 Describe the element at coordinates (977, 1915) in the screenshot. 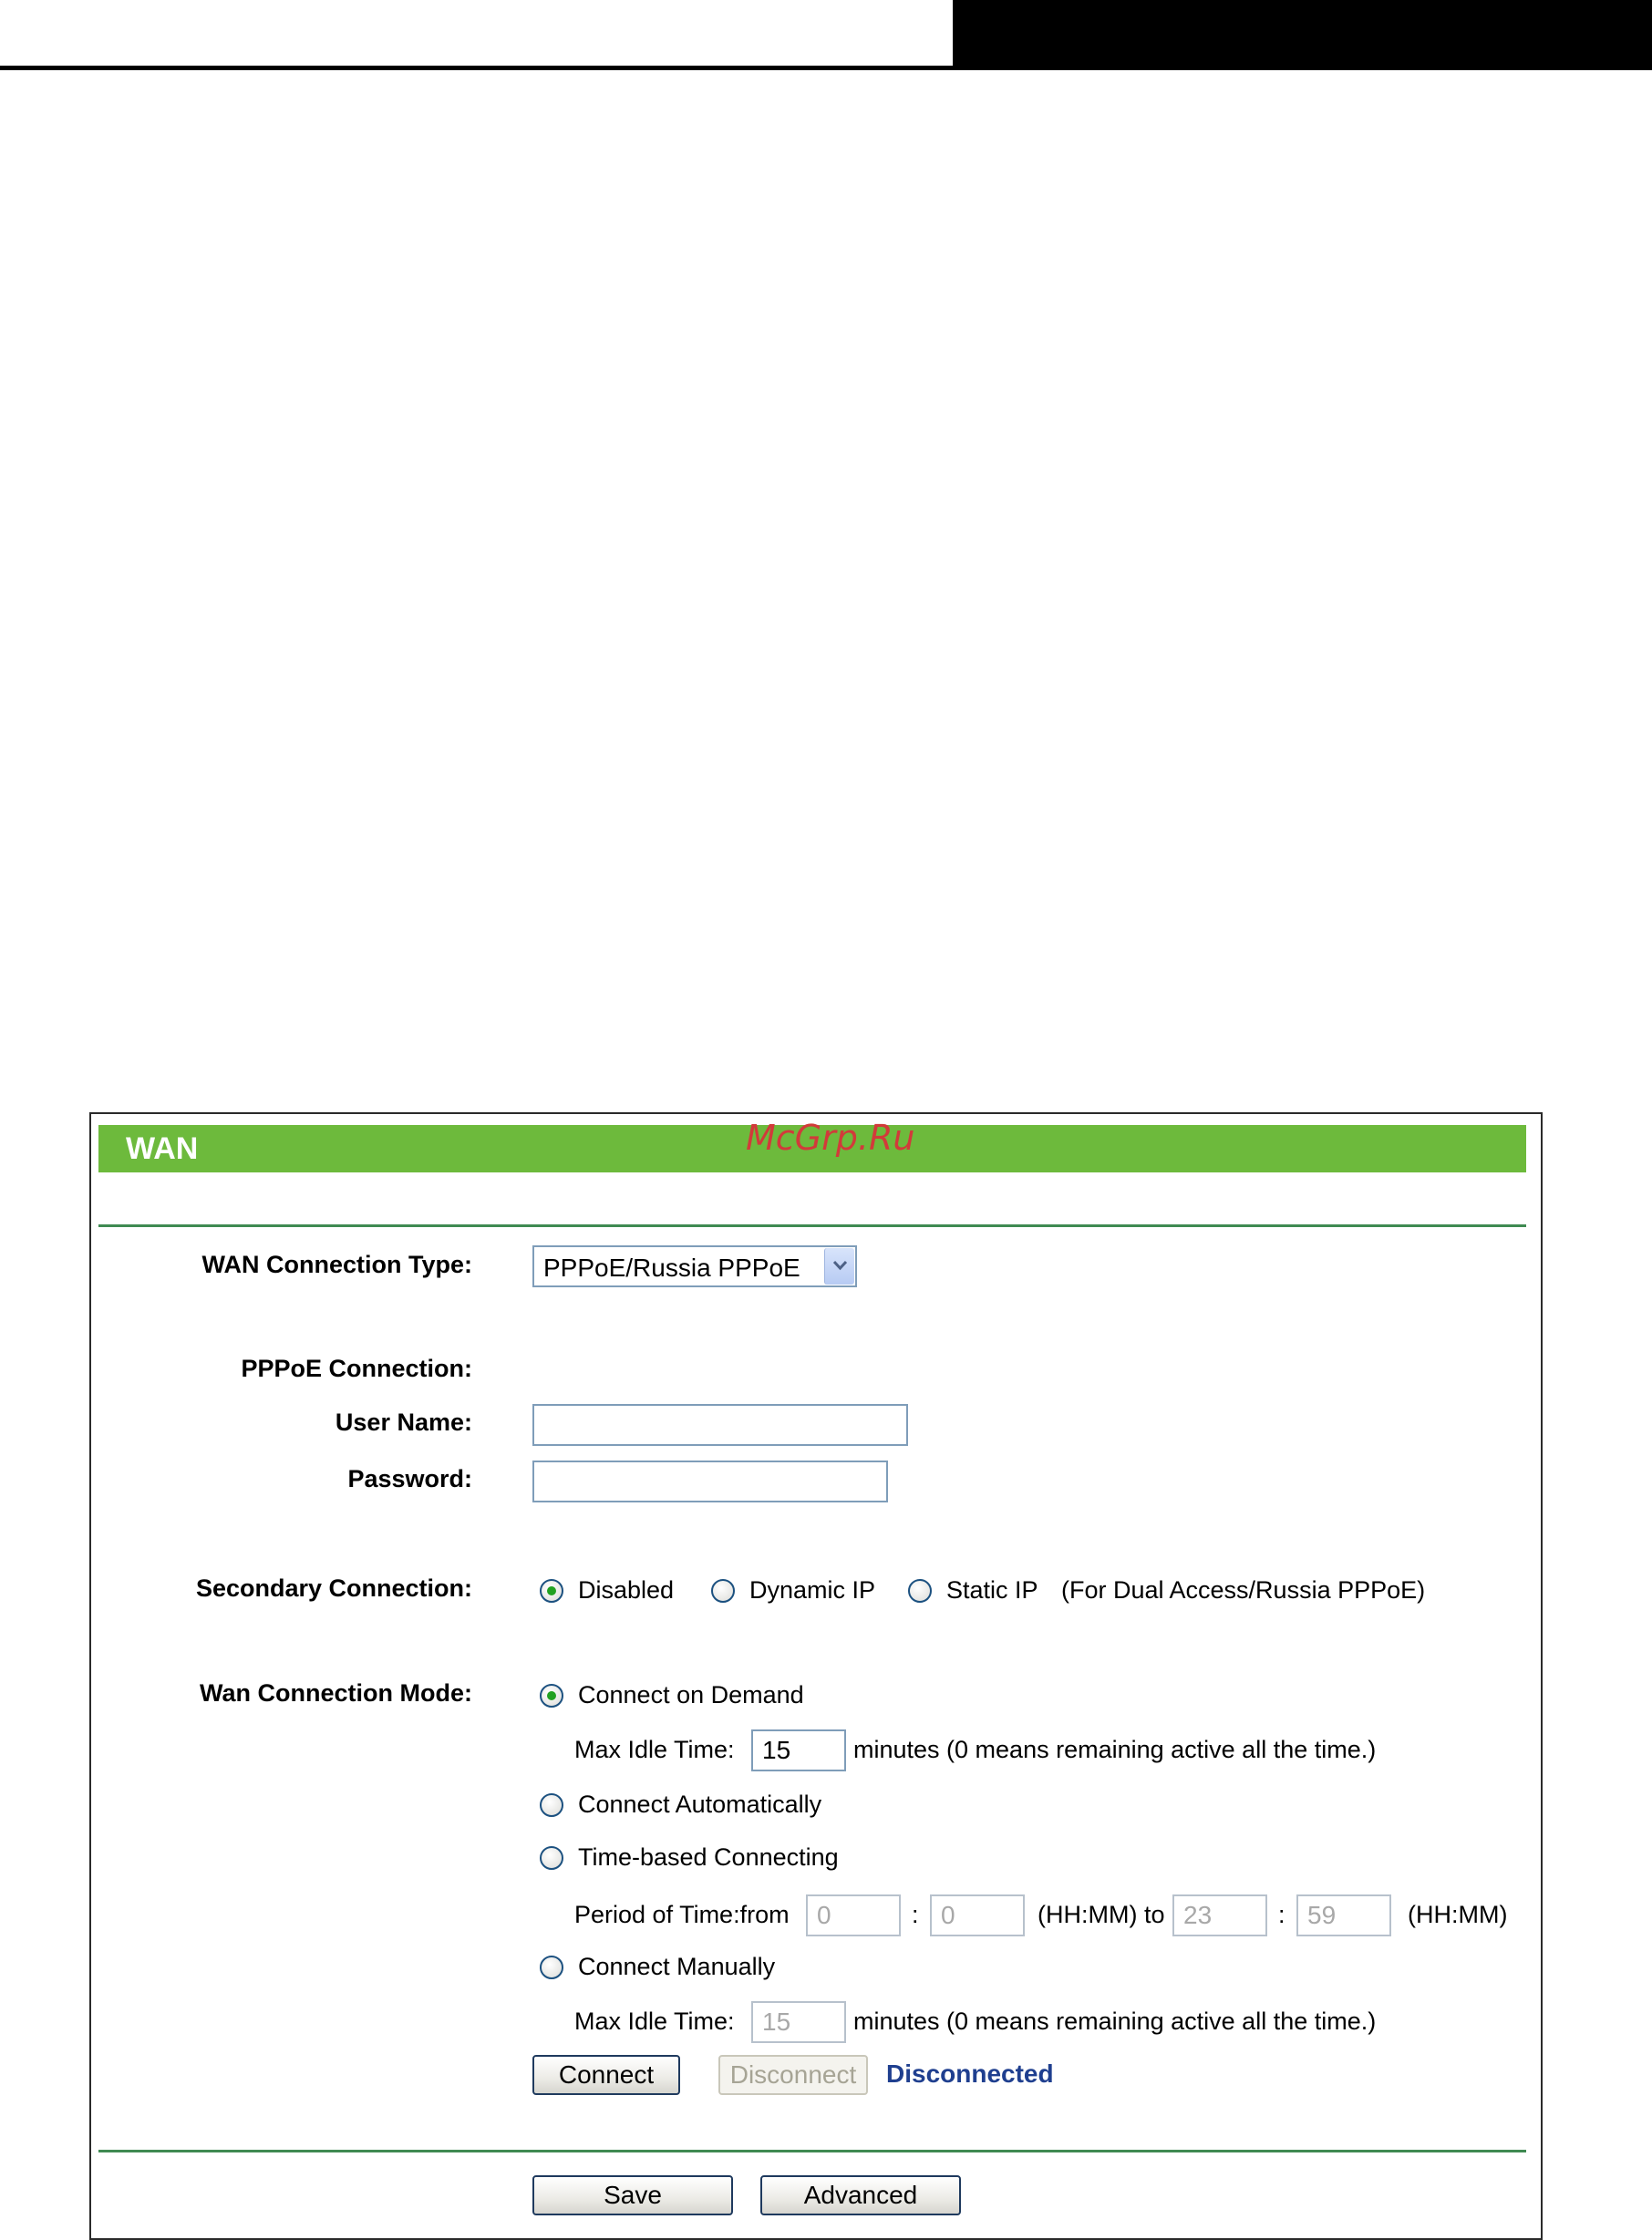

I see `from-minute-input` at that location.